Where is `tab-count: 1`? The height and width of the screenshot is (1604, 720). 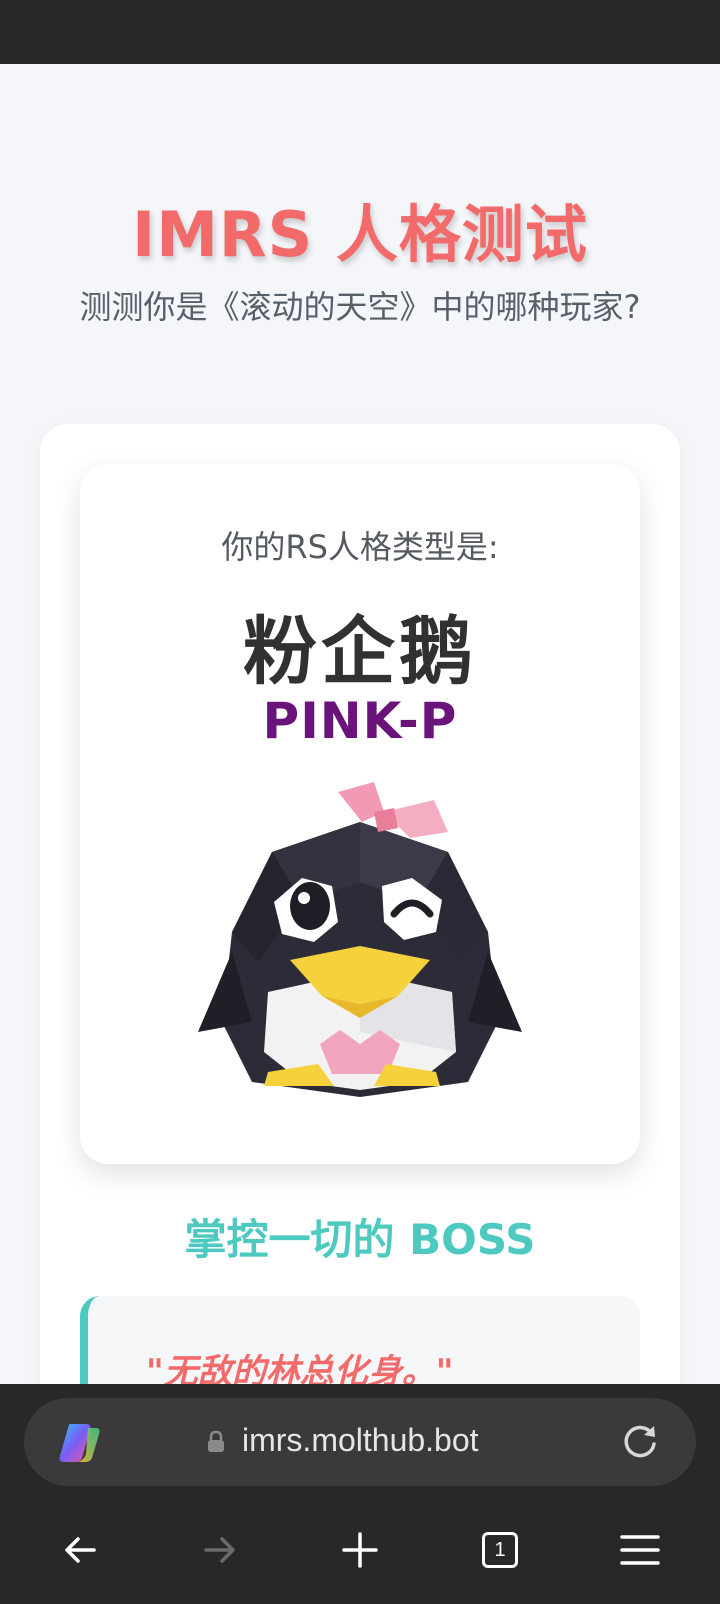
tab-count: 1 is located at coordinates (500, 1550).